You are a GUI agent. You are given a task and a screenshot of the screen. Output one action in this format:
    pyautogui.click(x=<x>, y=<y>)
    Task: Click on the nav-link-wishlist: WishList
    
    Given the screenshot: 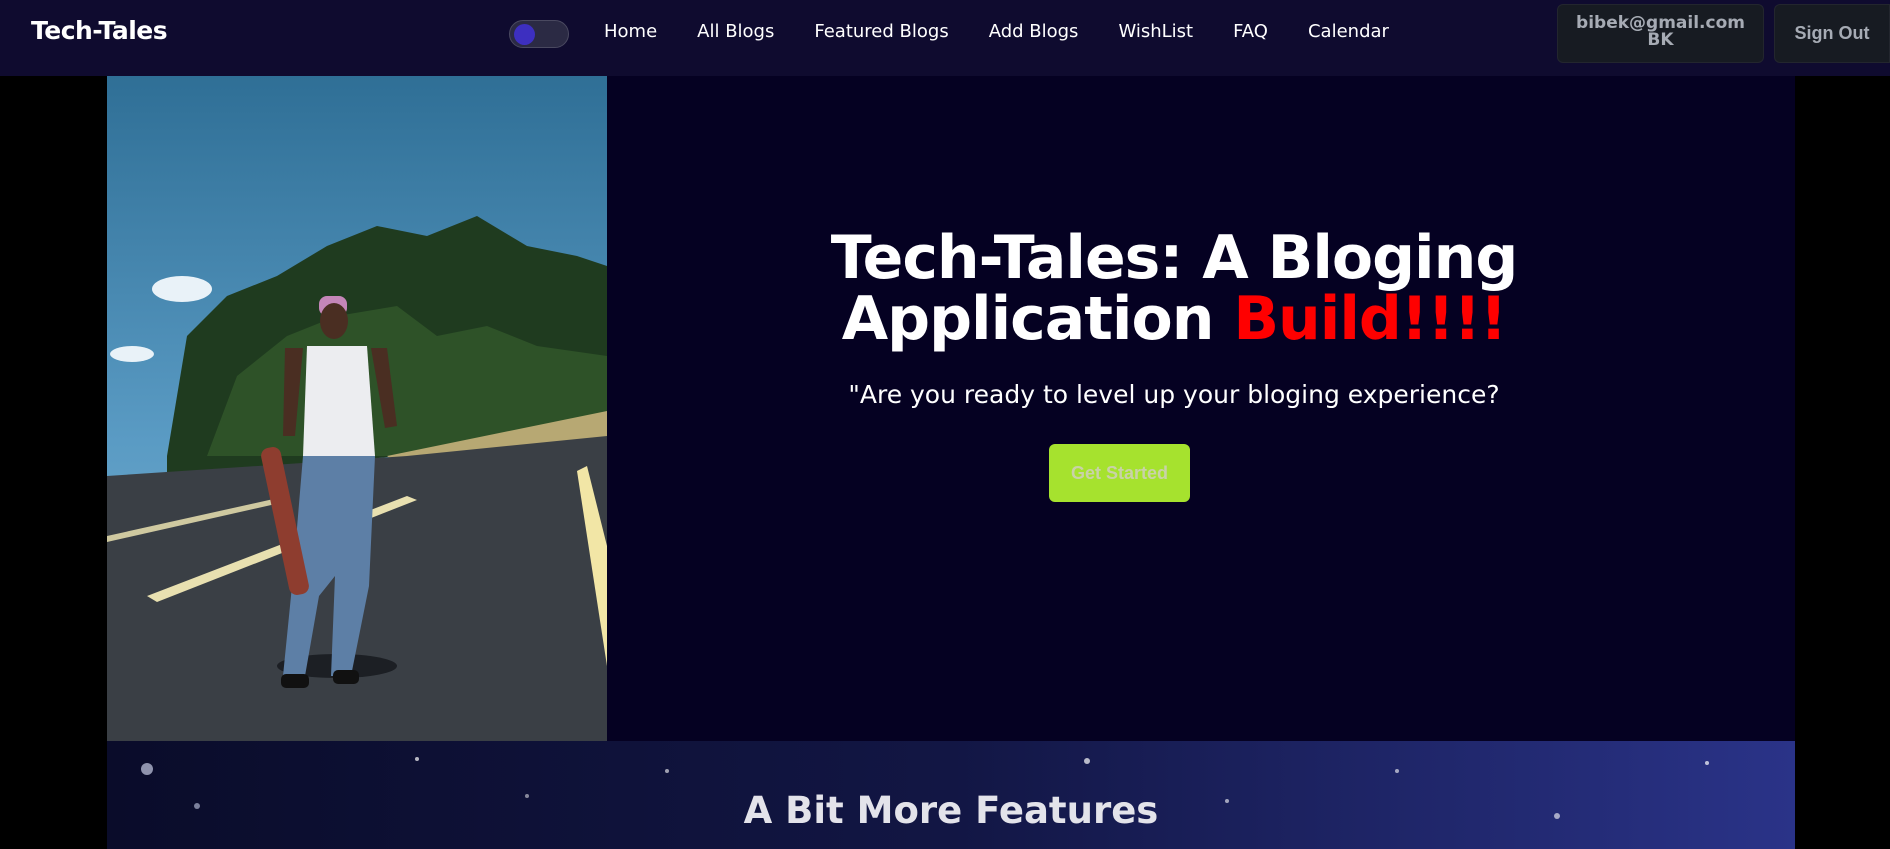 What is the action you would take?
    pyautogui.click(x=1155, y=31)
    